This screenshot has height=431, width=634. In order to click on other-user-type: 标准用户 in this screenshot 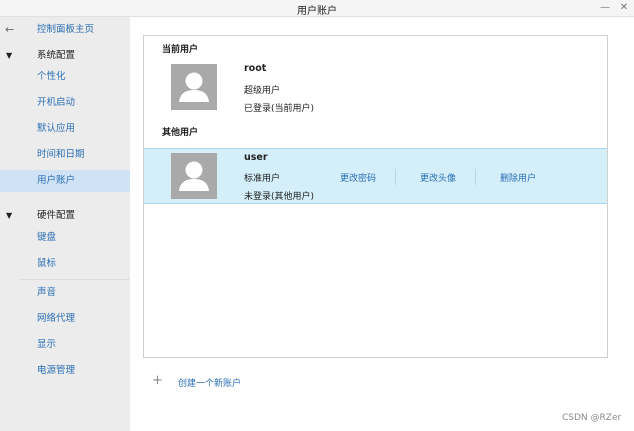, I will do `click(262, 179)`.